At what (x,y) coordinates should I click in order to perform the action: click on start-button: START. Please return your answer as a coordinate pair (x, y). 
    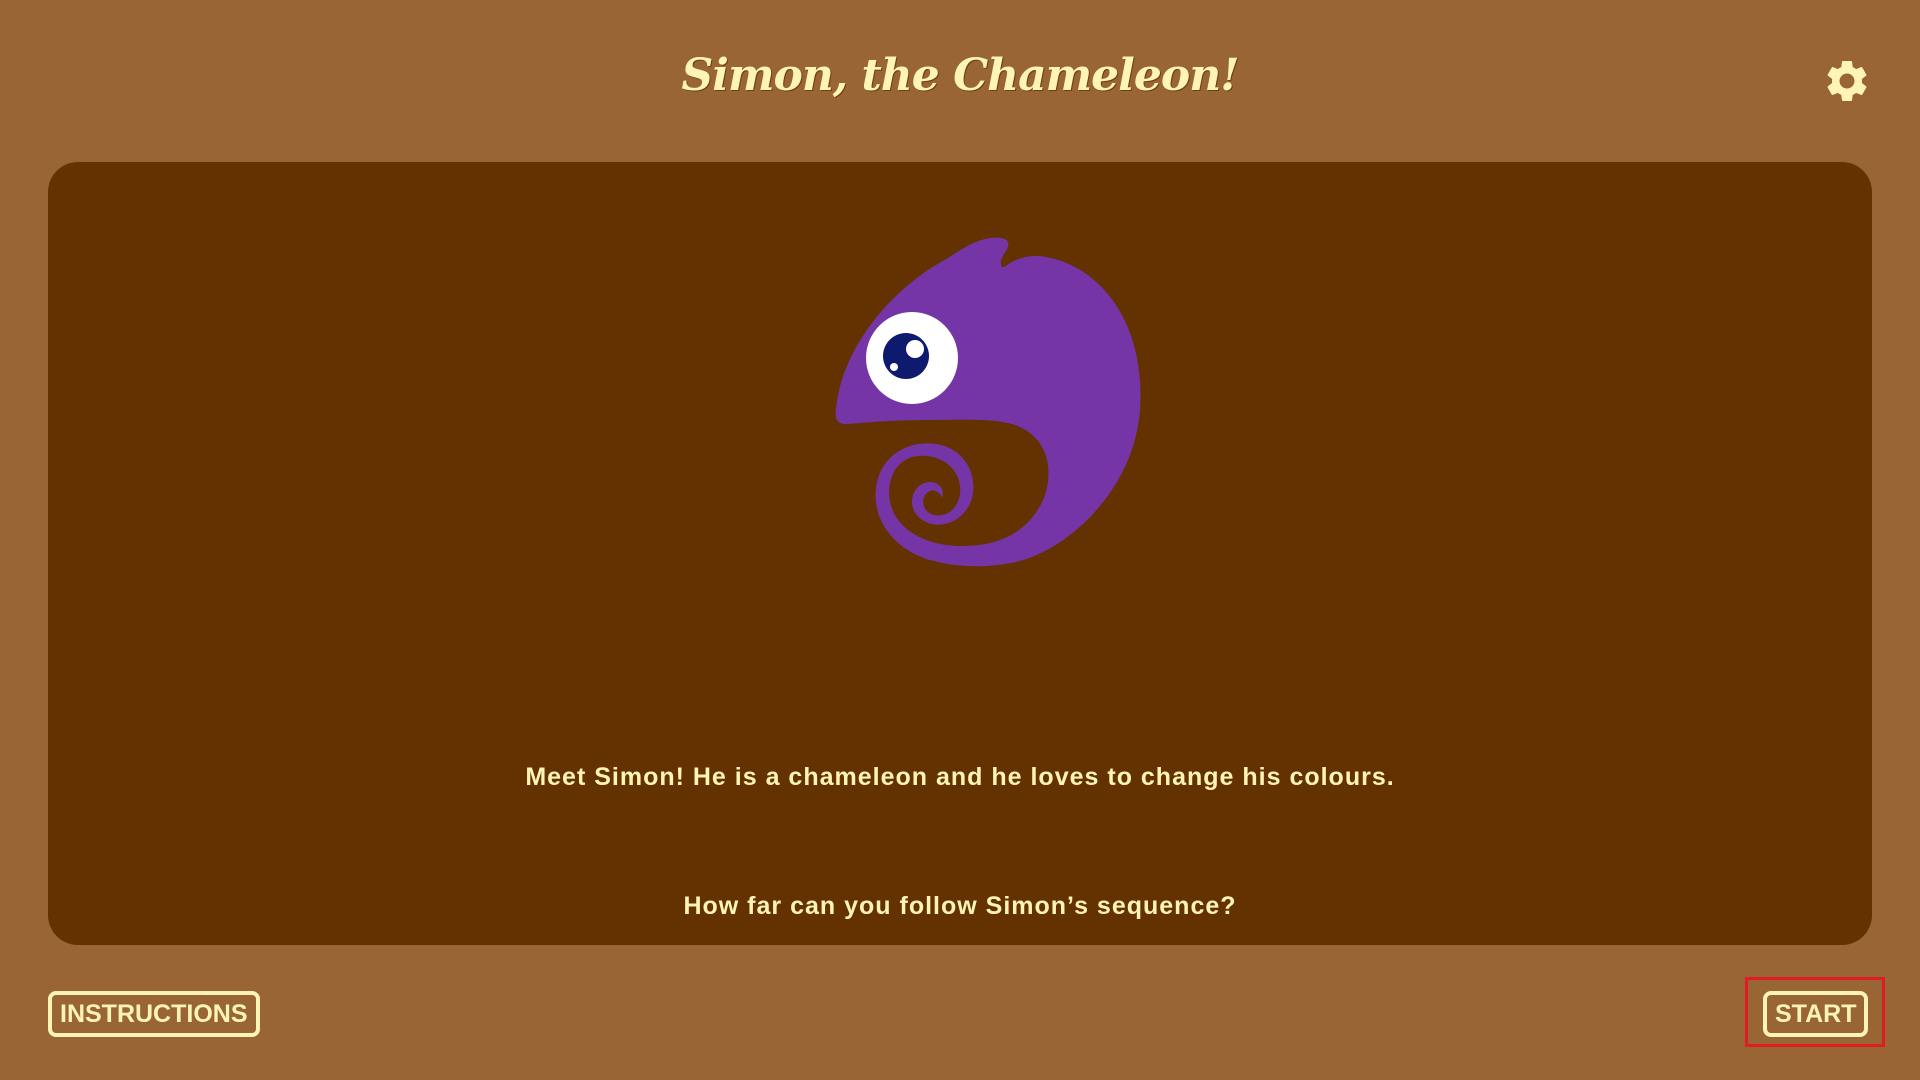
    Looking at the image, I should click on (1816, 1014).